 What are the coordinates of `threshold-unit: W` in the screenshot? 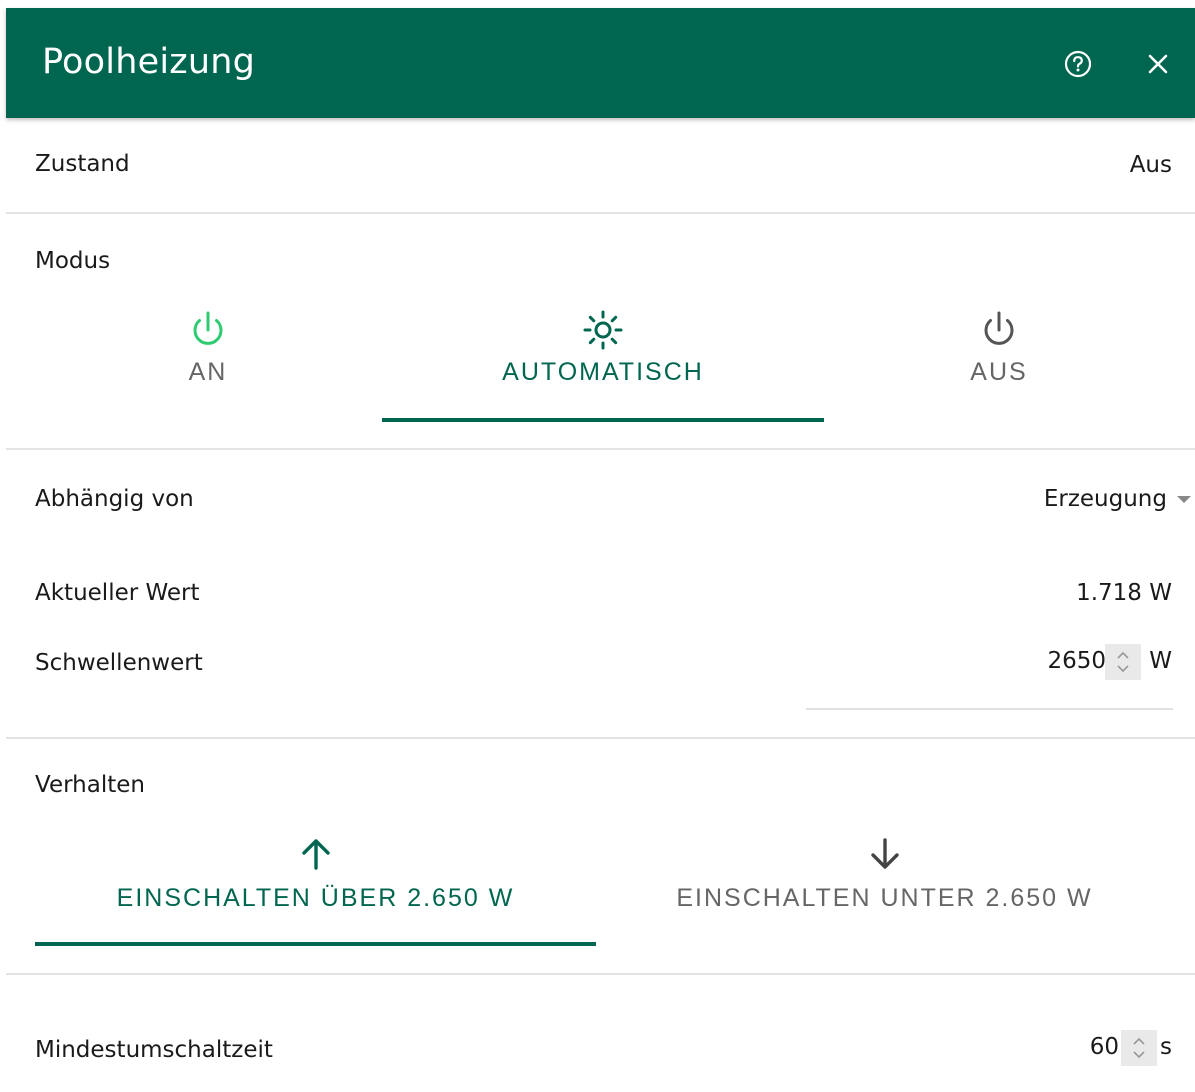 It's located at (1160, 661).